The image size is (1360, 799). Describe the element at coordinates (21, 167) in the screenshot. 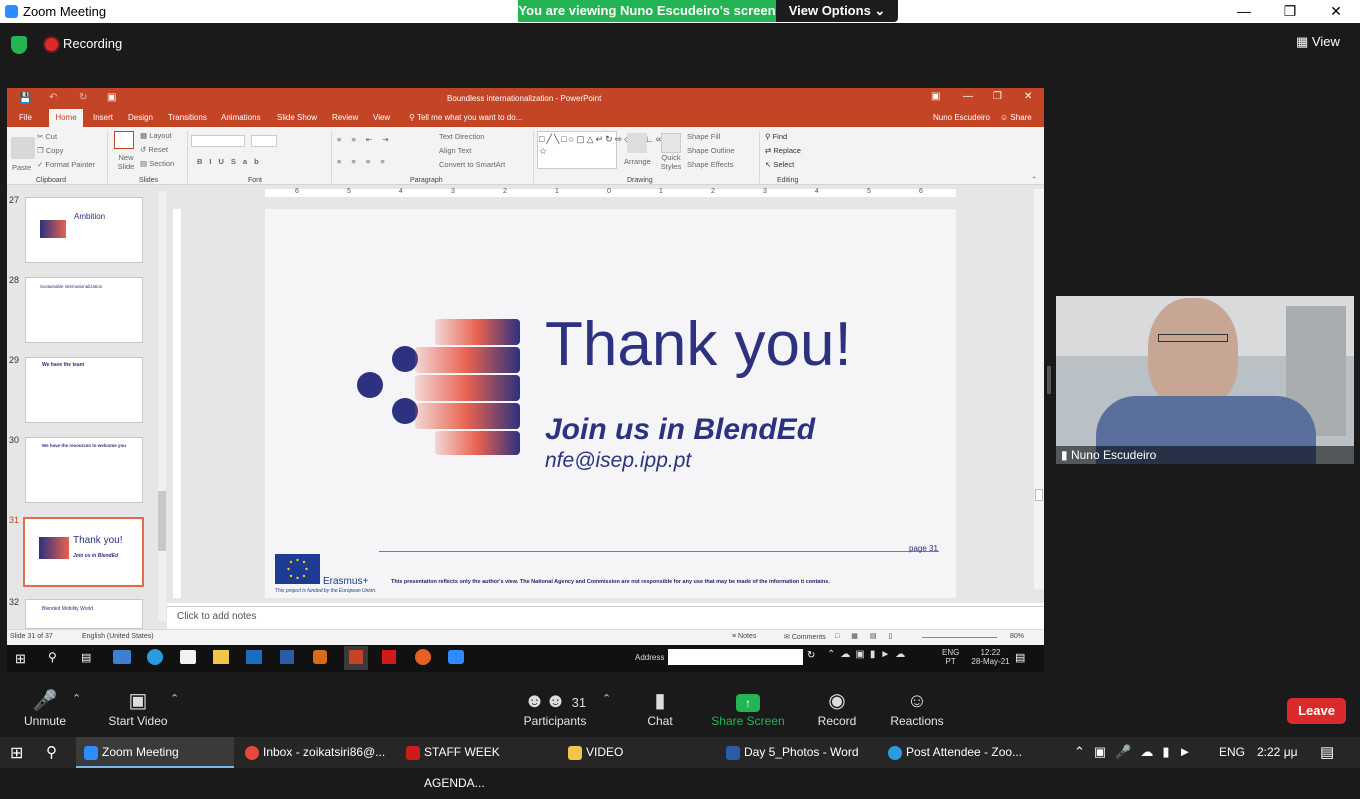

I see `paste-button: Paste` at that location.